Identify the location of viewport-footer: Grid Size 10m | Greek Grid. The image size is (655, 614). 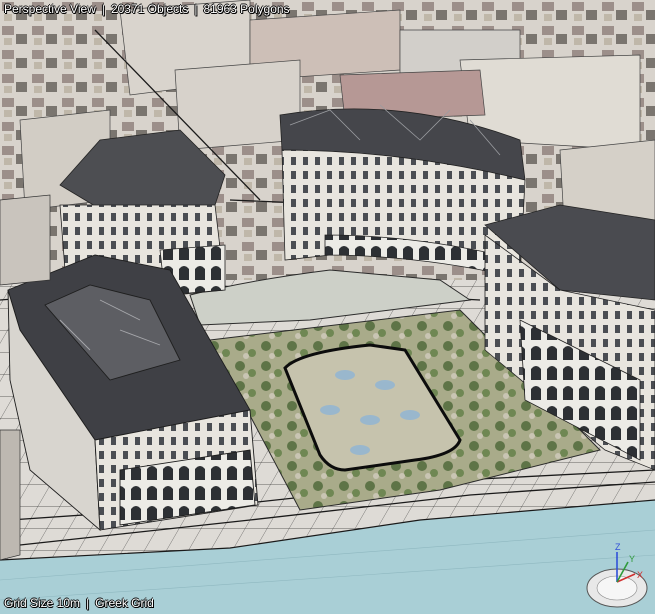
(79, 604).